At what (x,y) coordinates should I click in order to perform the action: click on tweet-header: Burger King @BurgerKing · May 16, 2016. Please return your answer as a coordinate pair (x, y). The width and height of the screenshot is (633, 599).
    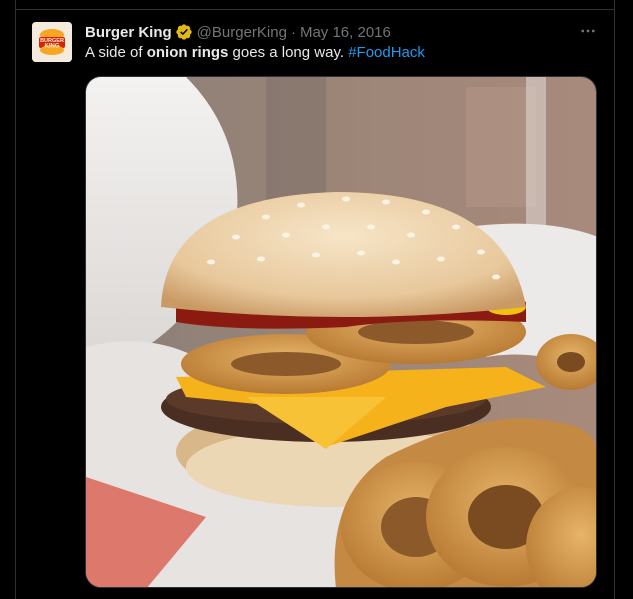
    Looking at the image, I should click on (238, 32).